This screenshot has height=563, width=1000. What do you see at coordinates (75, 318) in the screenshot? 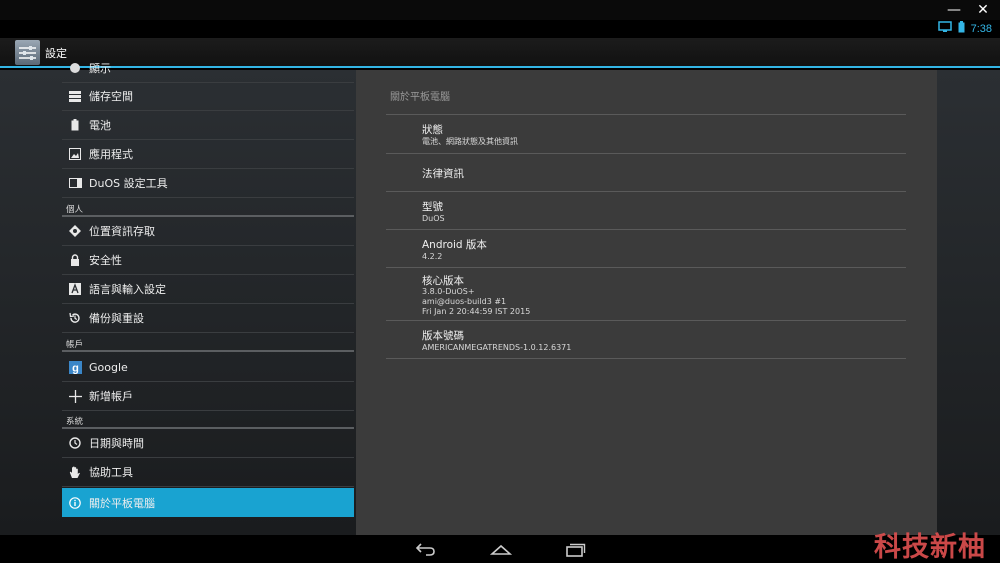
I see `backup-icon` at bounding box center [75, 318].